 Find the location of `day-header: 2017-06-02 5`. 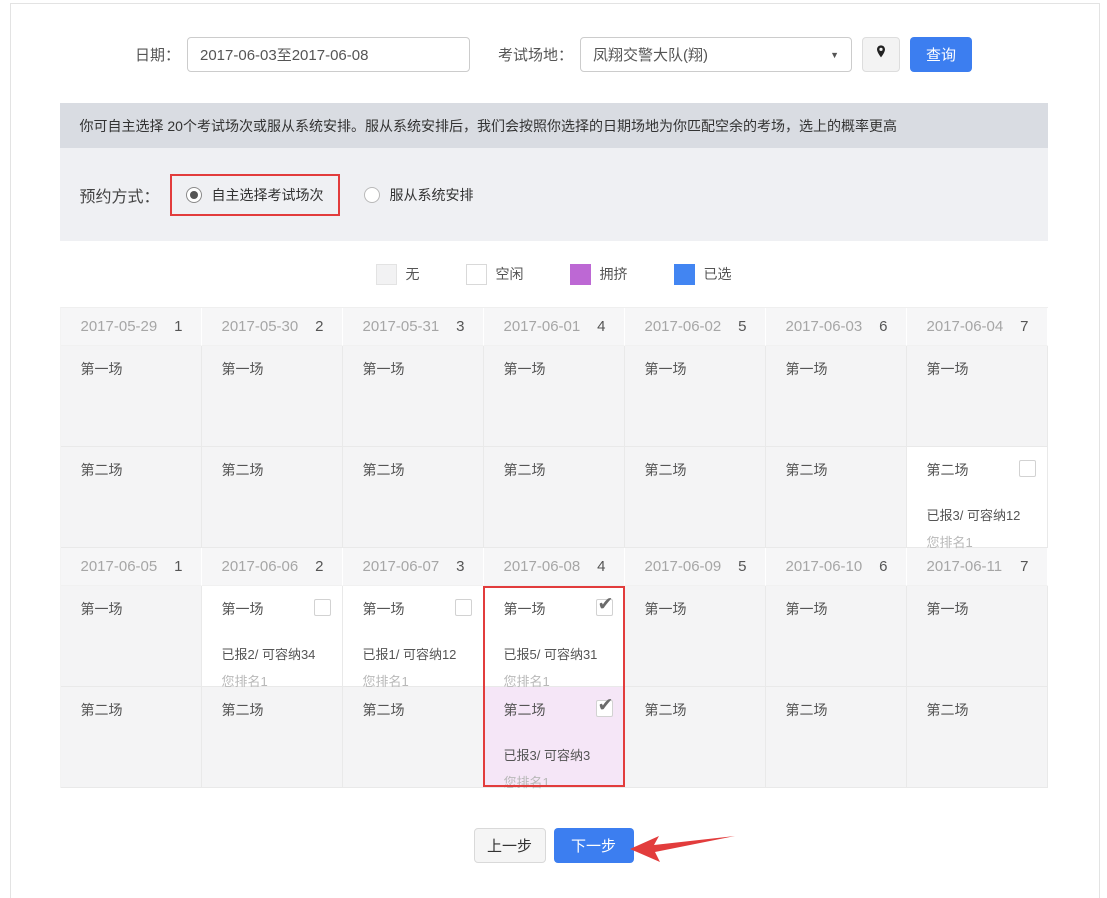

day-header: 2017-06-02 5 is located at coordinates (695, 327).